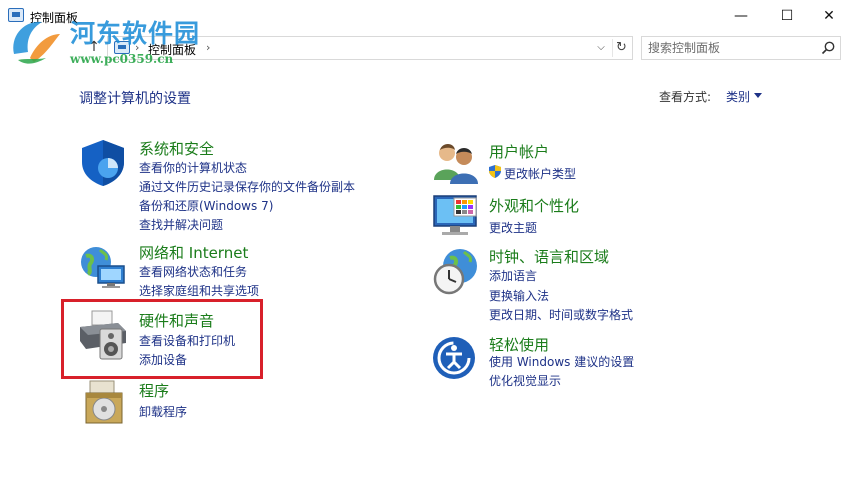  What do you see at coordinates (601, 48) in the screenshot?
I see `chevron-down-icon: ⌵` at bounding box center [601, 48].